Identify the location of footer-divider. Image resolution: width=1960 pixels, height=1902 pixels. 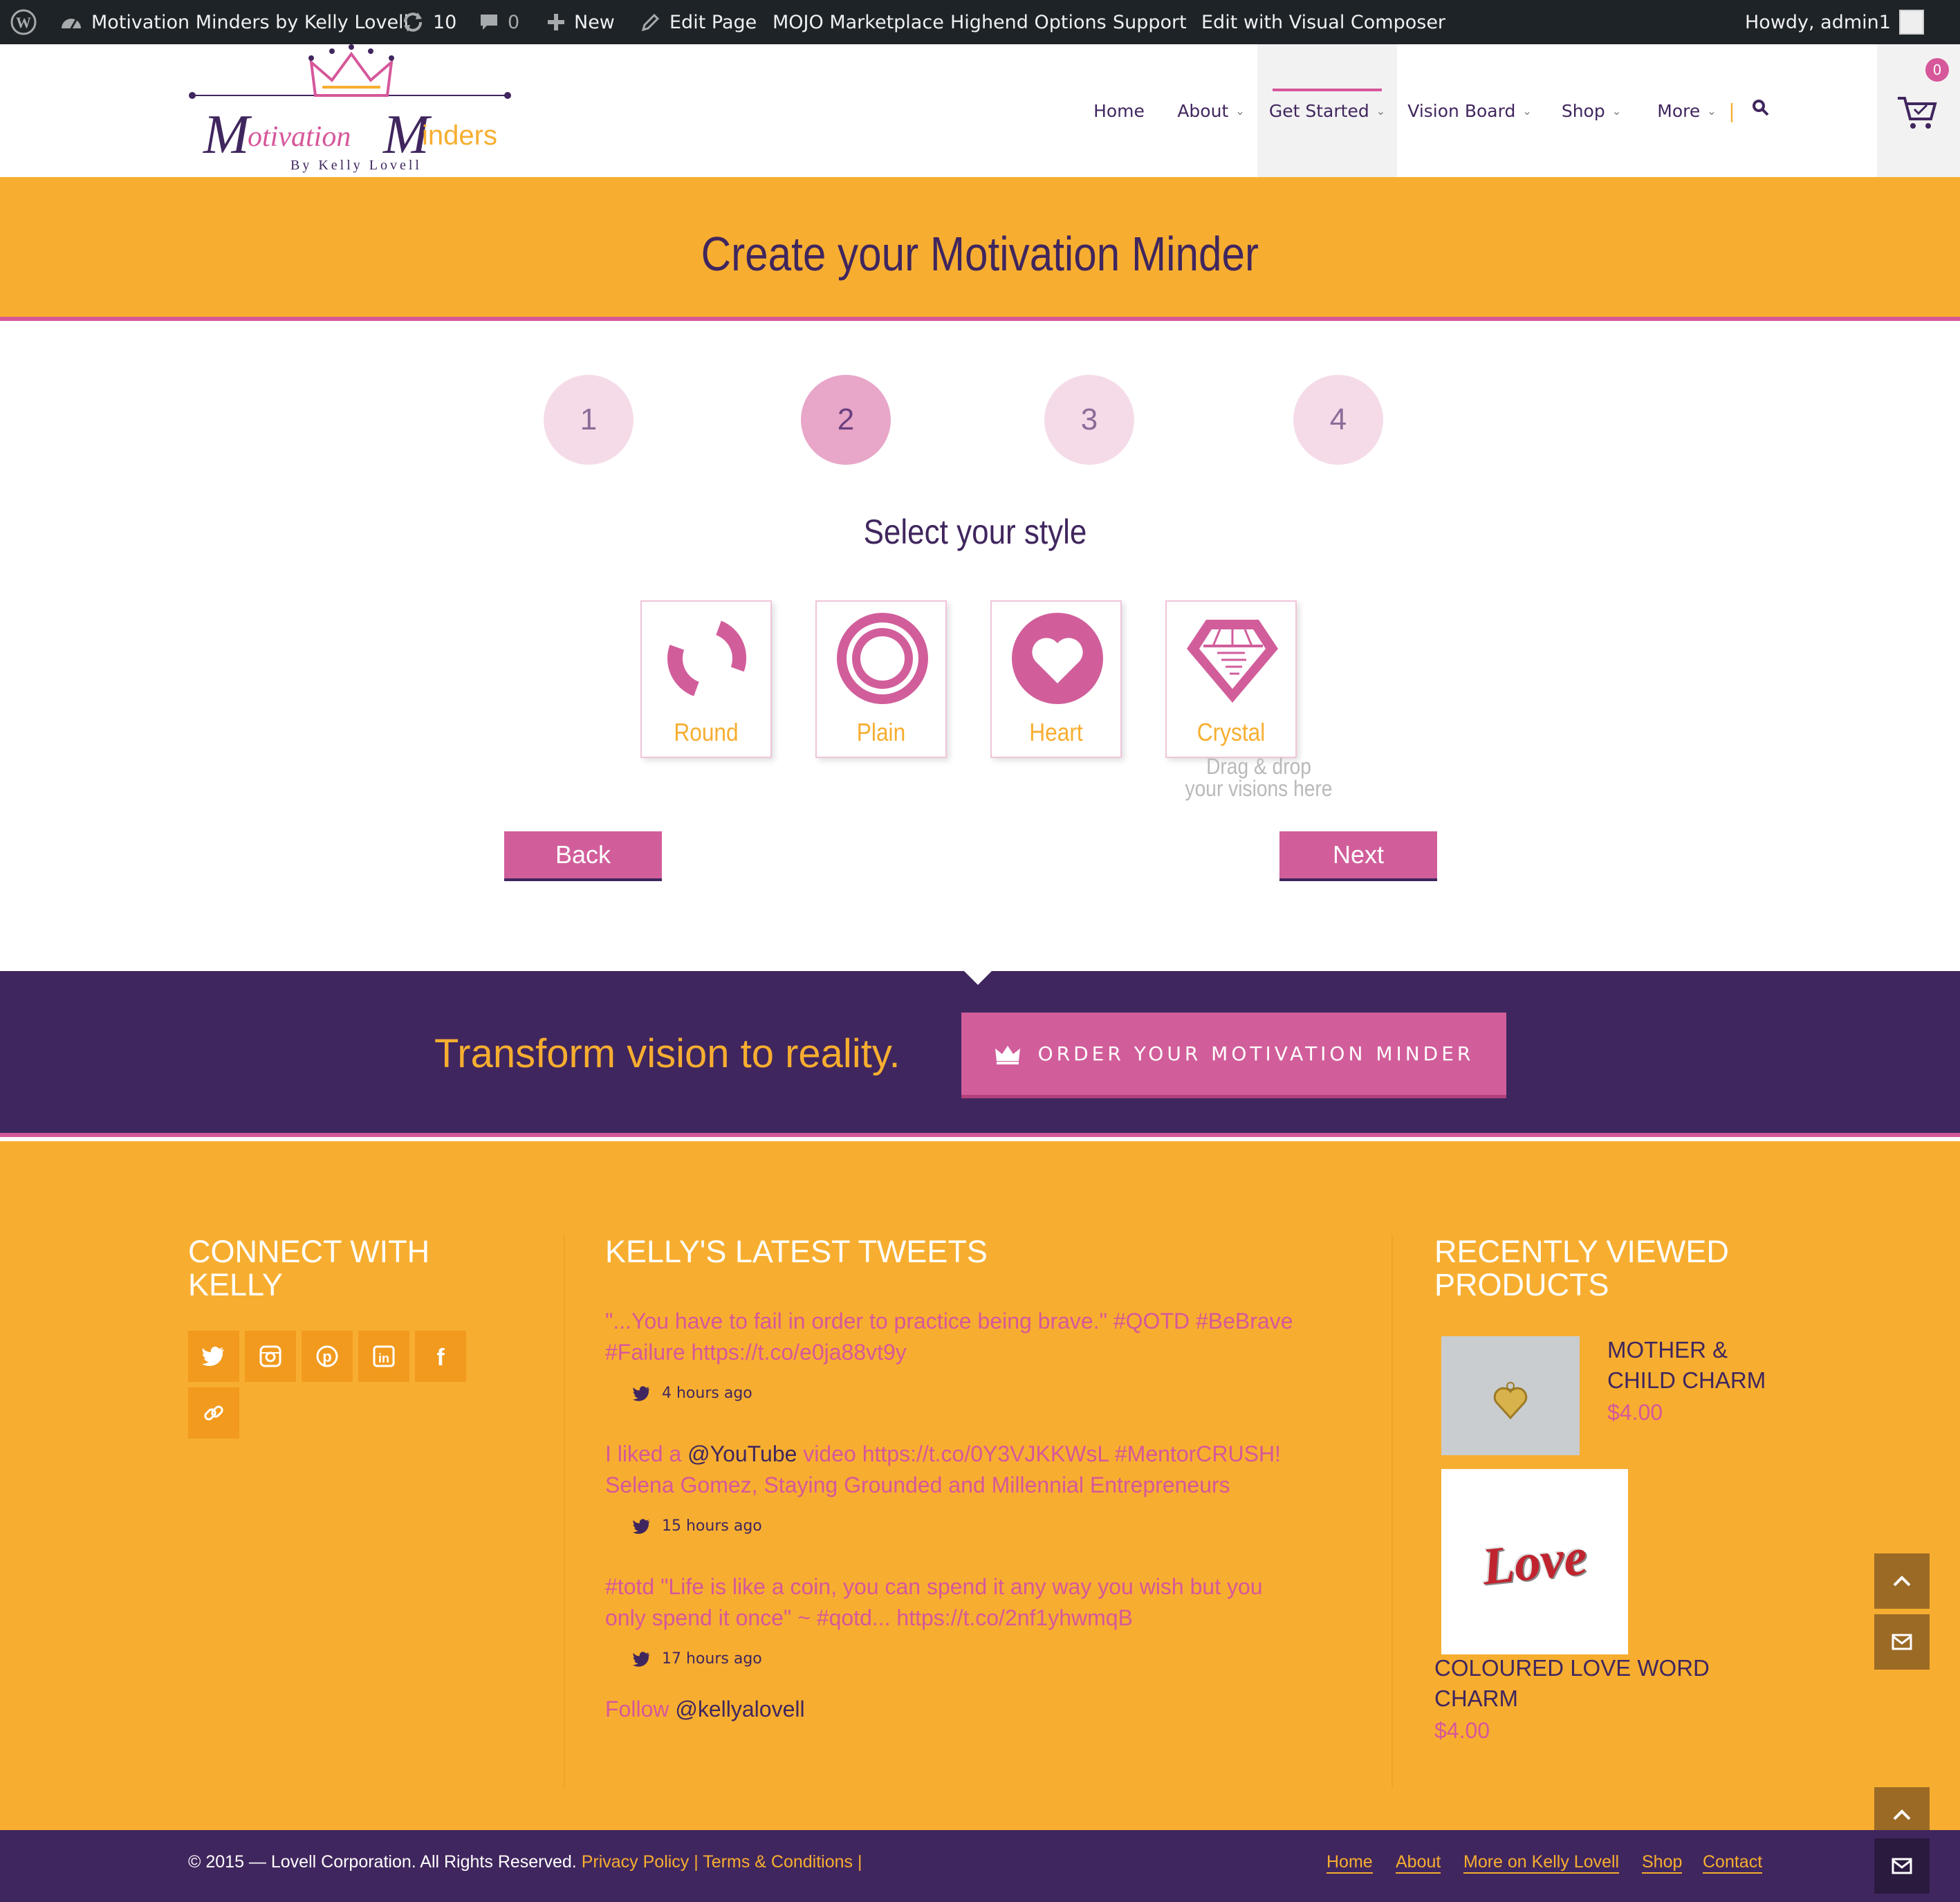
(564, 1511).